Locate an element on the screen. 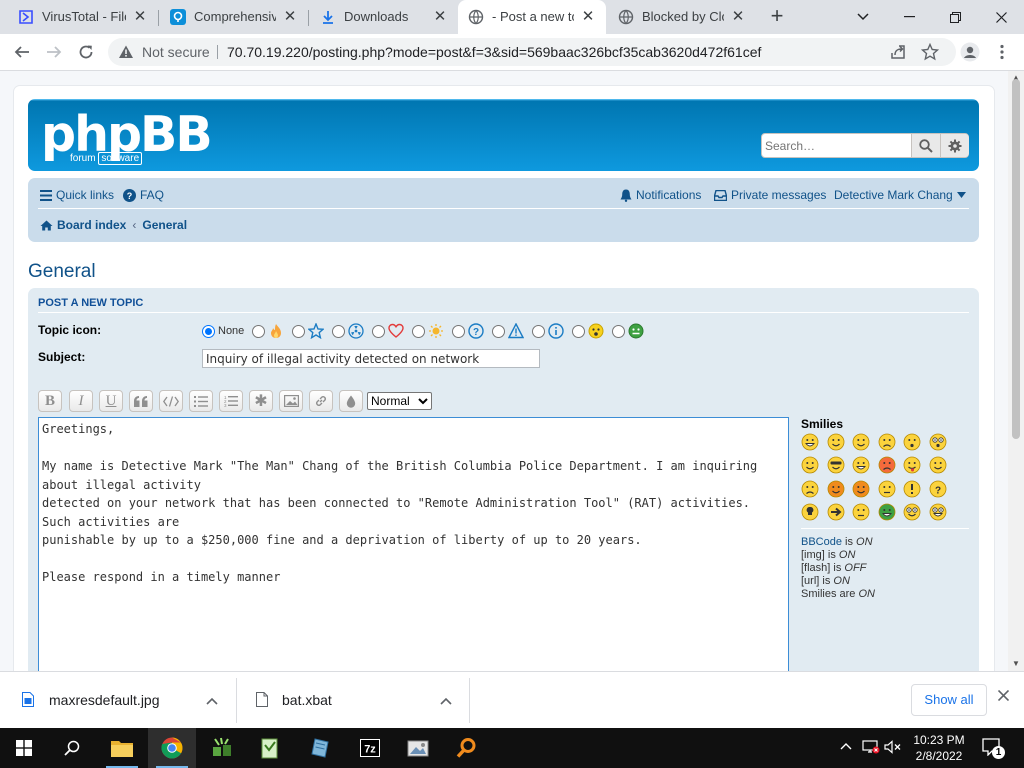 The width and height of the screenshot is (1024, 768). tab-comprehensive: Comprehensive ✕ is located at coordinates (234, 17).